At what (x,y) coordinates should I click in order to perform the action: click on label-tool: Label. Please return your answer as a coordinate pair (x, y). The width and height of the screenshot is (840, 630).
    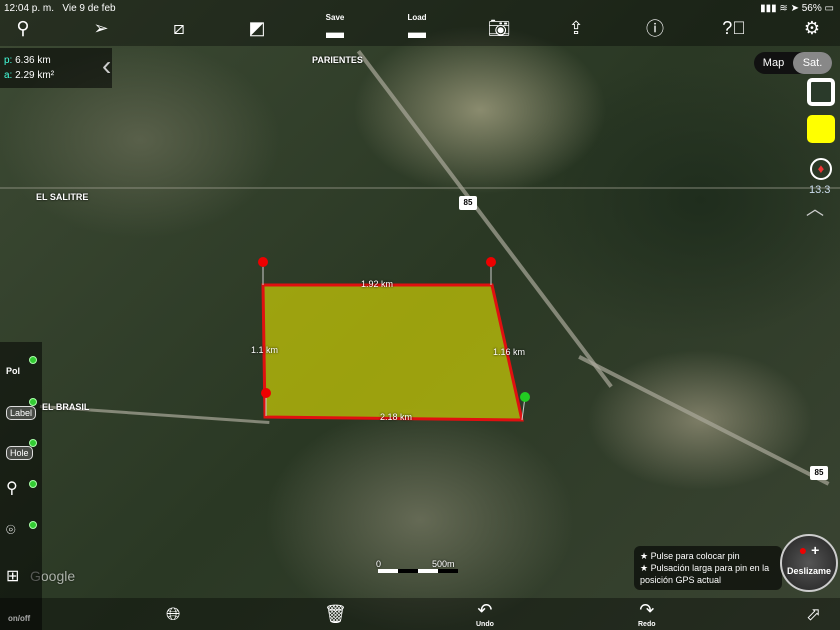
    Looking at the image, I should click on (21, 413).